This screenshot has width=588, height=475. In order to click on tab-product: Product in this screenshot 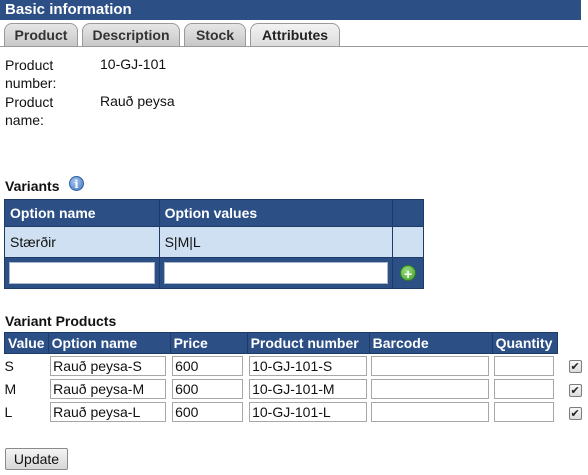, I will do `click(41, 34)`.